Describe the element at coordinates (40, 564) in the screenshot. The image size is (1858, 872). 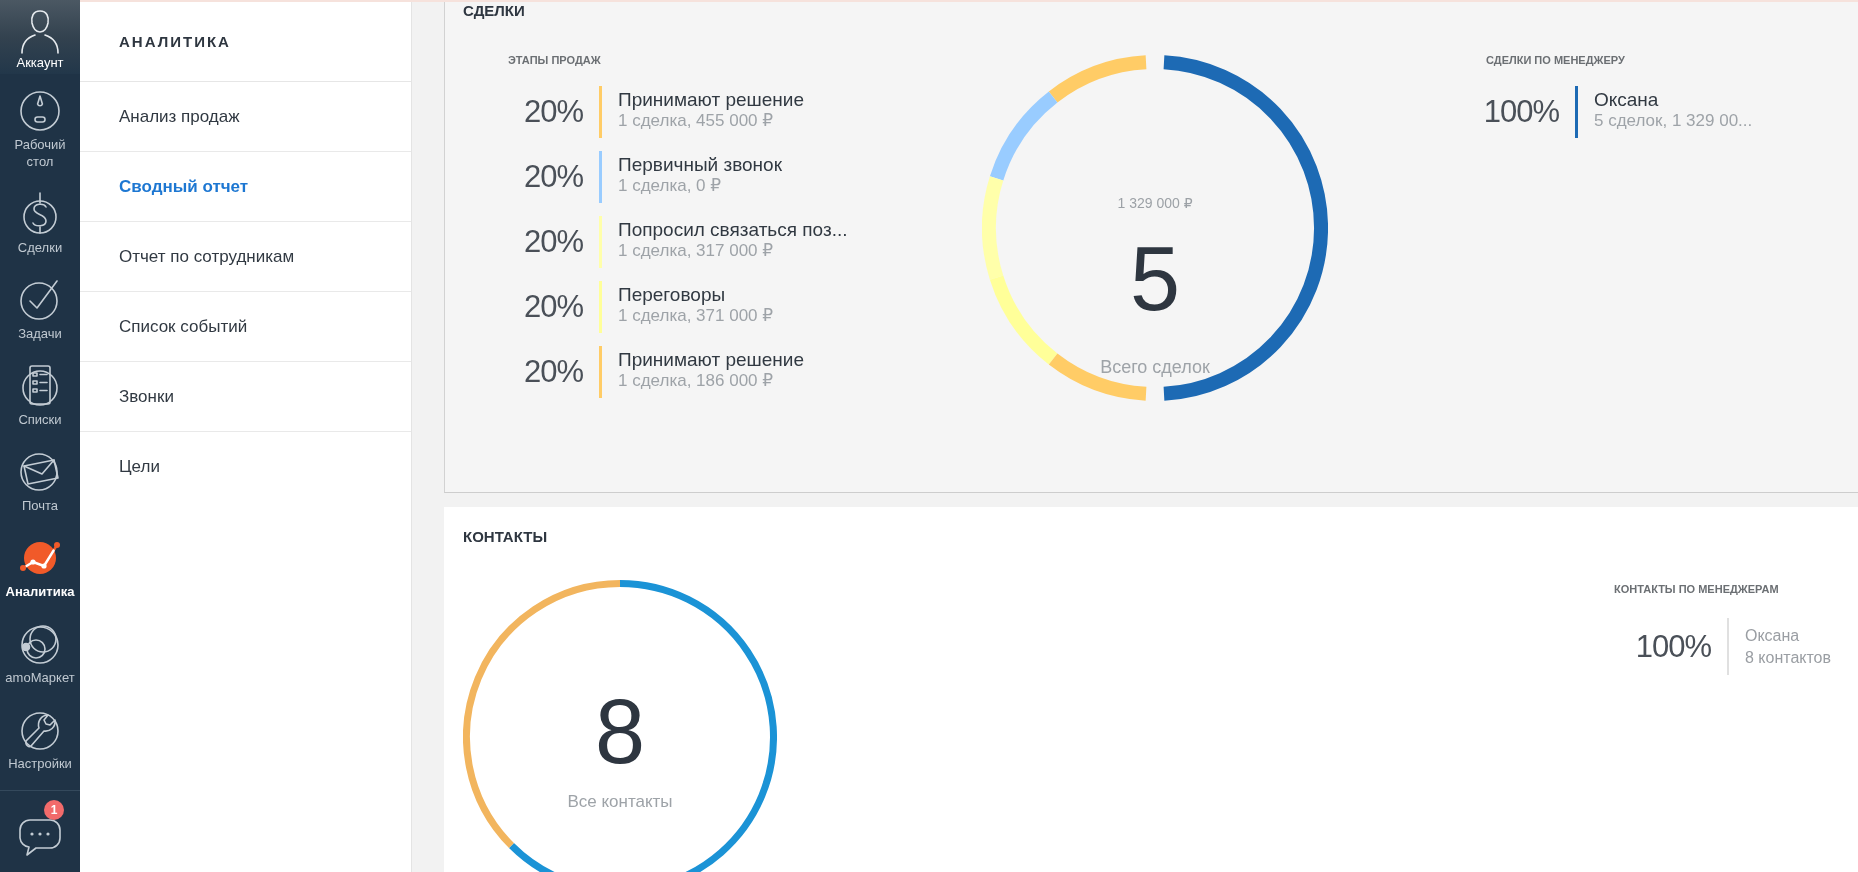
I see `nav-item: Аналитика` at that location.